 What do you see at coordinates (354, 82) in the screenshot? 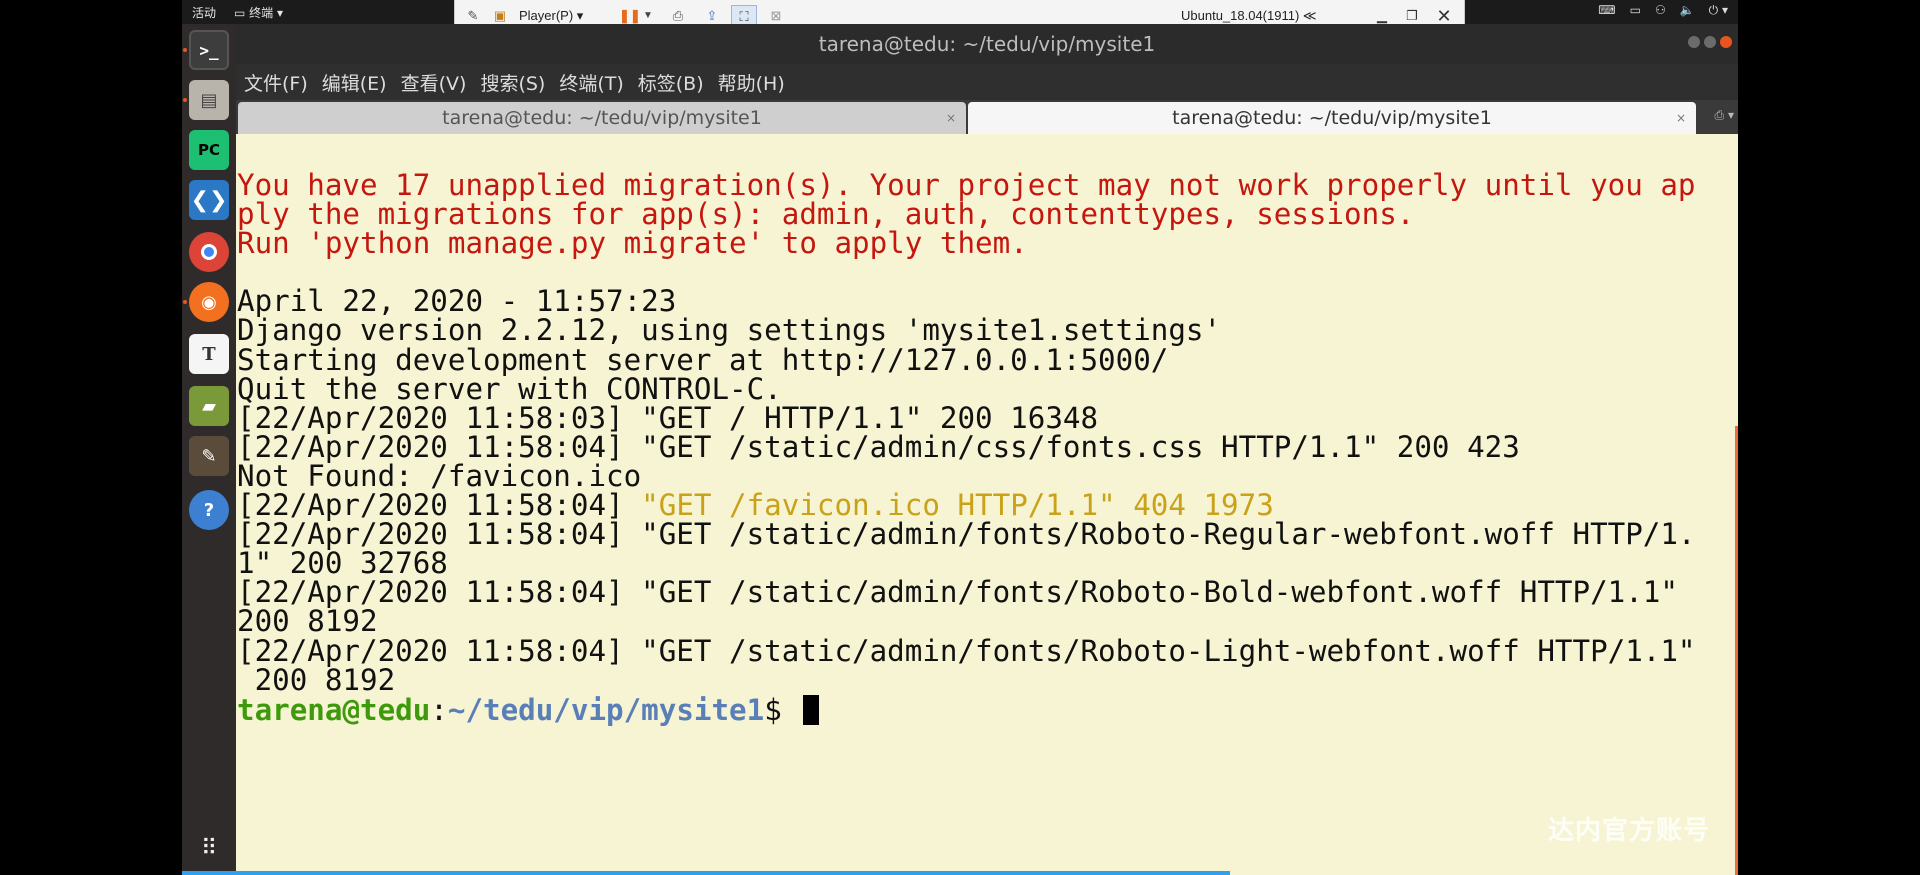
I see `menu-edit: 编辑(E)` at bounding box center [354, 82].